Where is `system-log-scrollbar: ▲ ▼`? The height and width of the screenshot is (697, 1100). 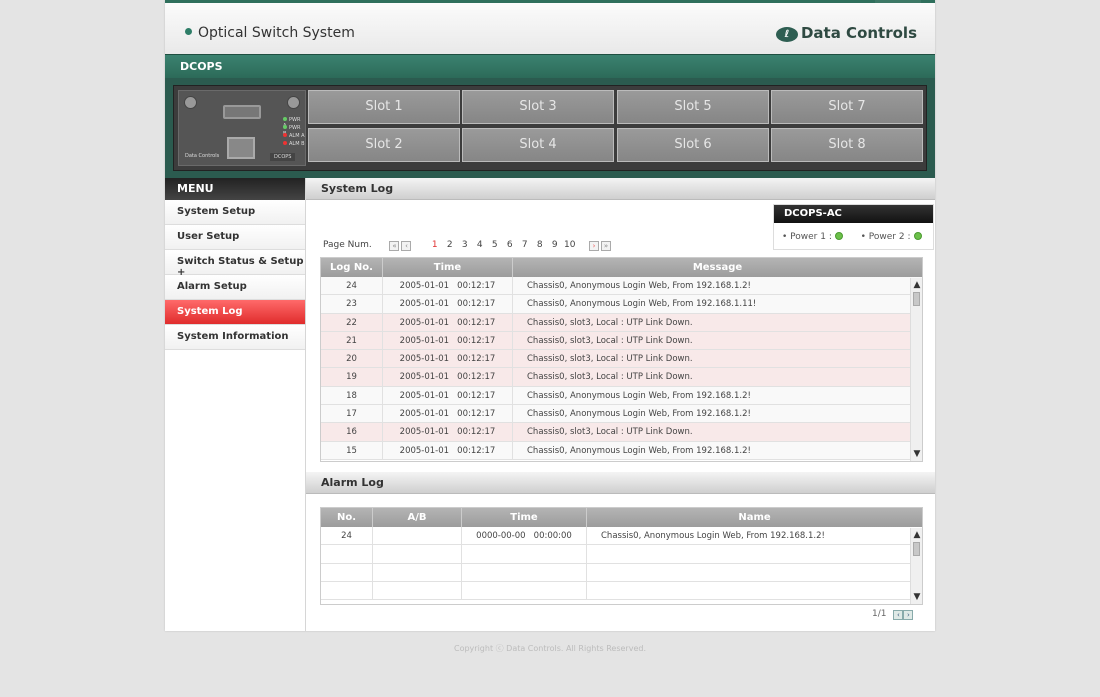 system-log-scrollbar: ▲ ▼ is located at coordinates (916, 369).